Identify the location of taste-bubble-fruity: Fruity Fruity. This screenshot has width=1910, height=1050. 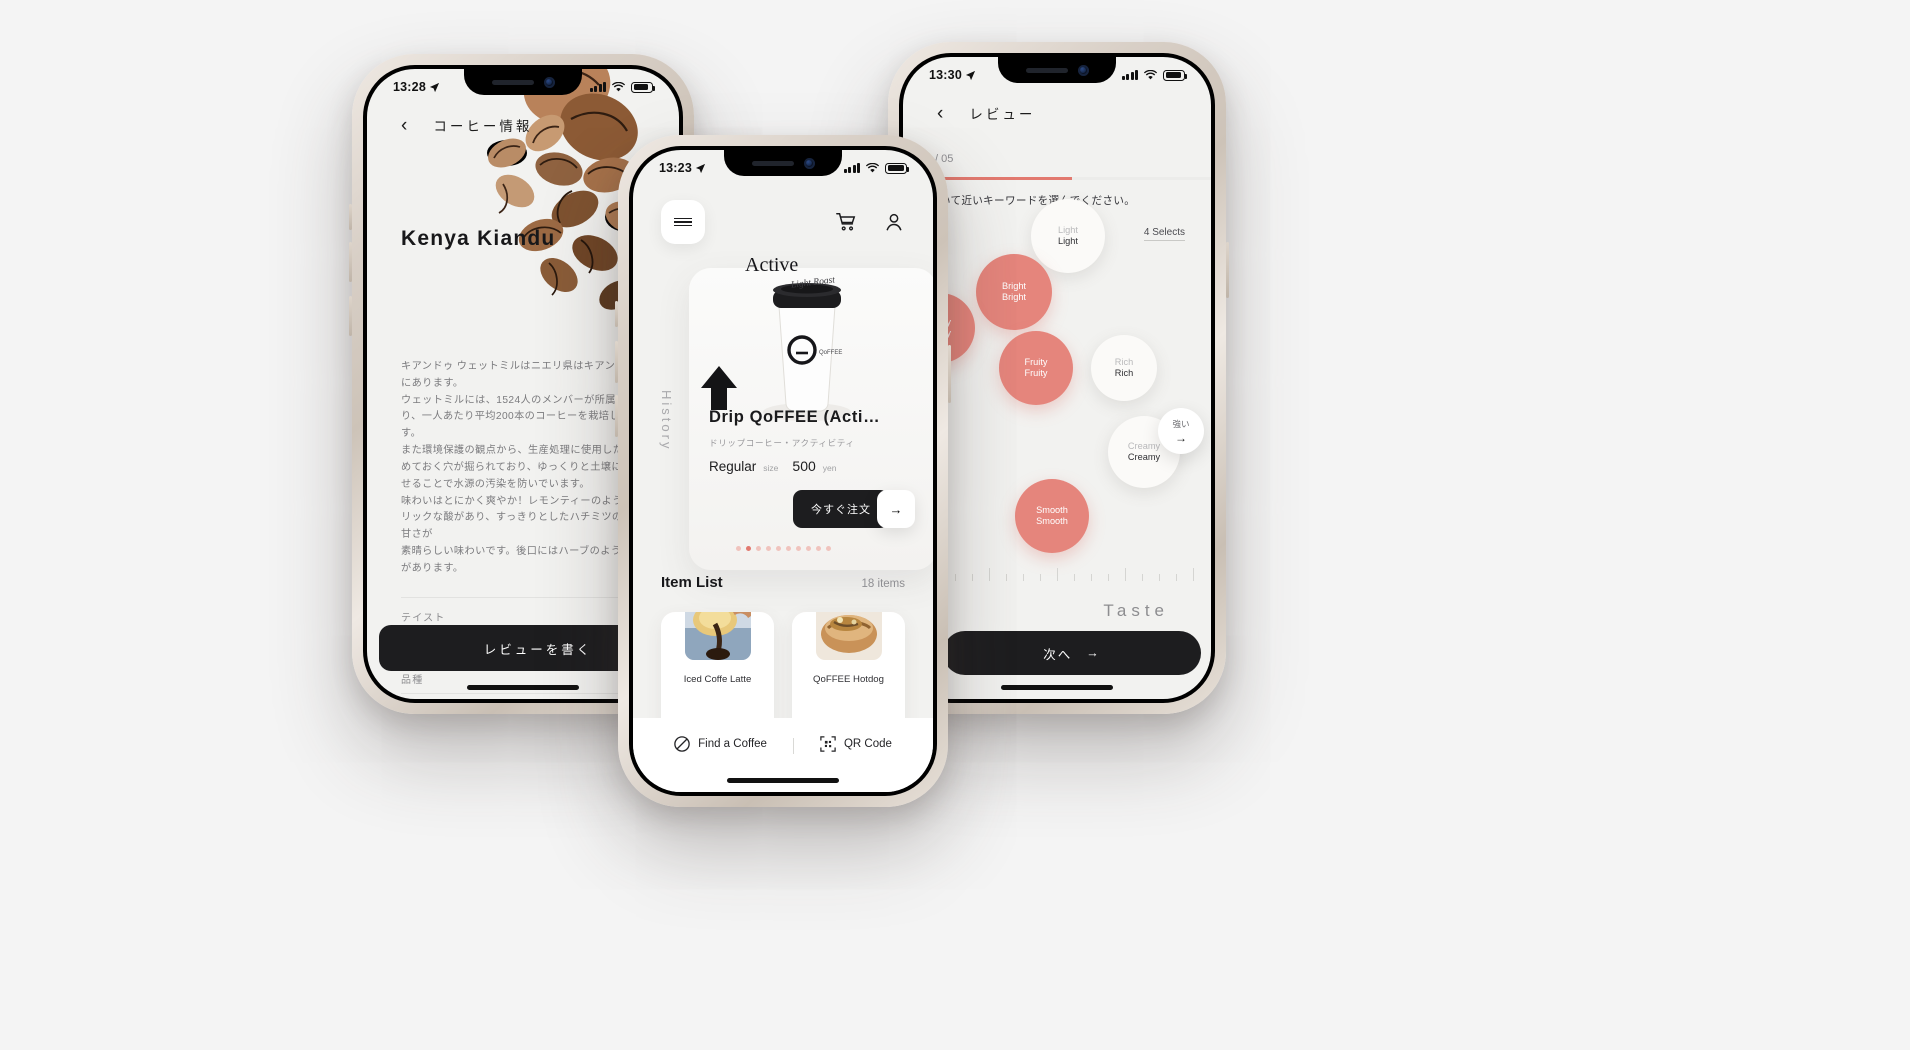
(1036, 368).